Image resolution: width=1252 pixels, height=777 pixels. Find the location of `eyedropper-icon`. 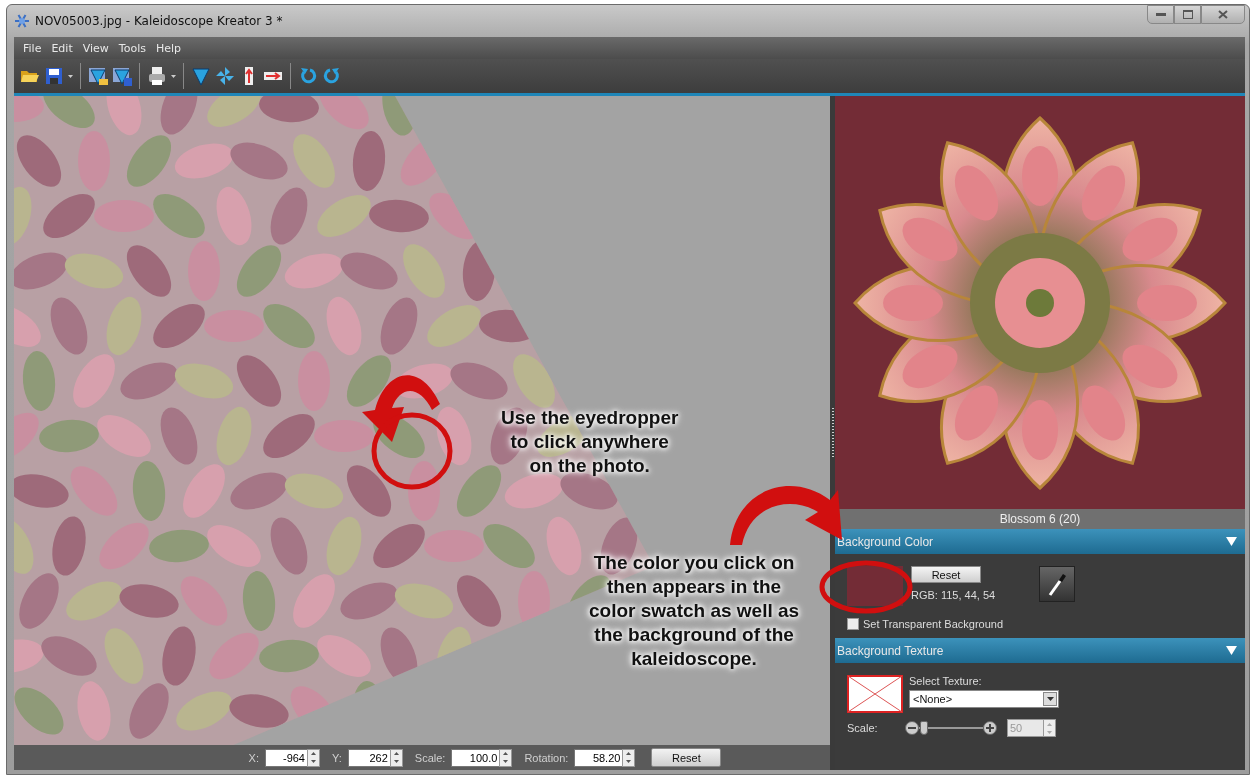

eyedropper-icon is located at coordinates (1057, 584).